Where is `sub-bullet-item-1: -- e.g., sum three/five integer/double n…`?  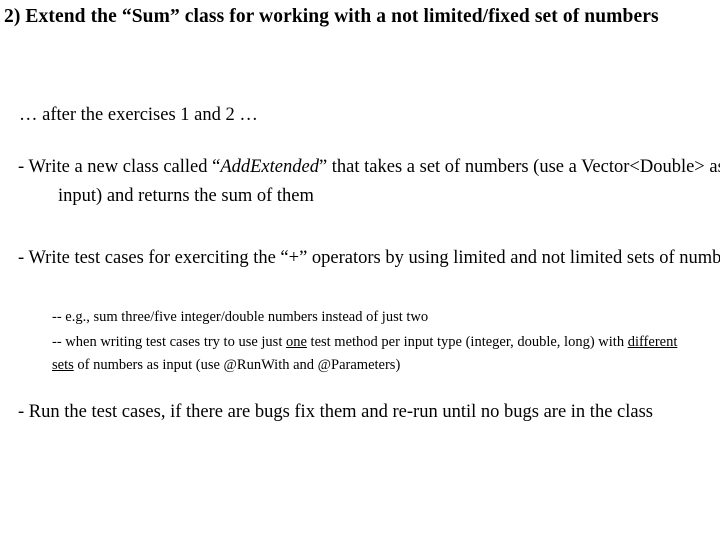 sub-bullet-item-1: -- e.g., sum three/five integer/double n… is located at coordinates (377, 317).